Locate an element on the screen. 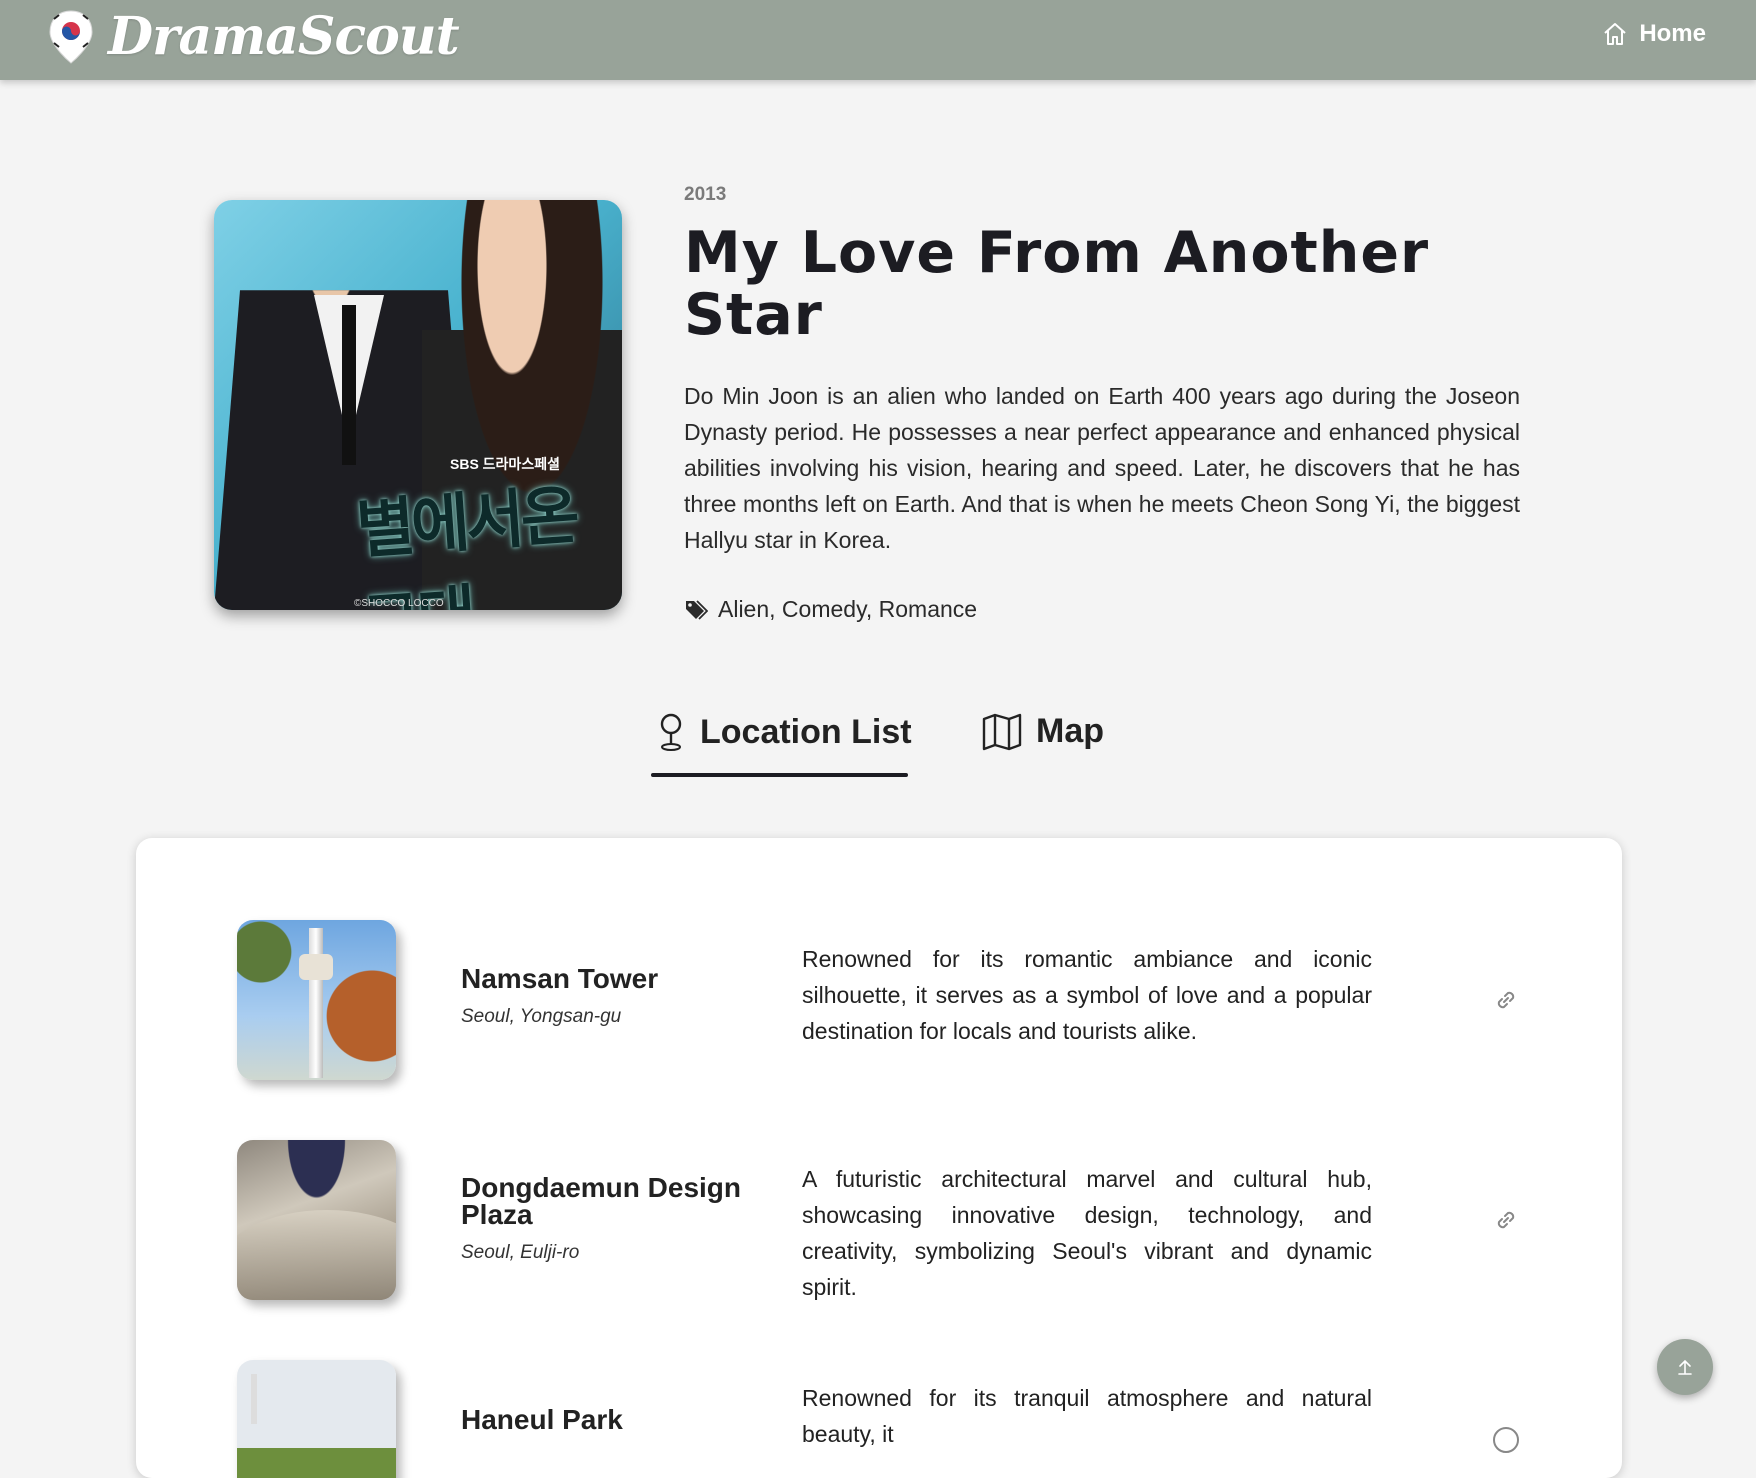 This screenshot has width=1756, height=1478. tab-location-list-label: Location List is located at coordinates (806, 731).